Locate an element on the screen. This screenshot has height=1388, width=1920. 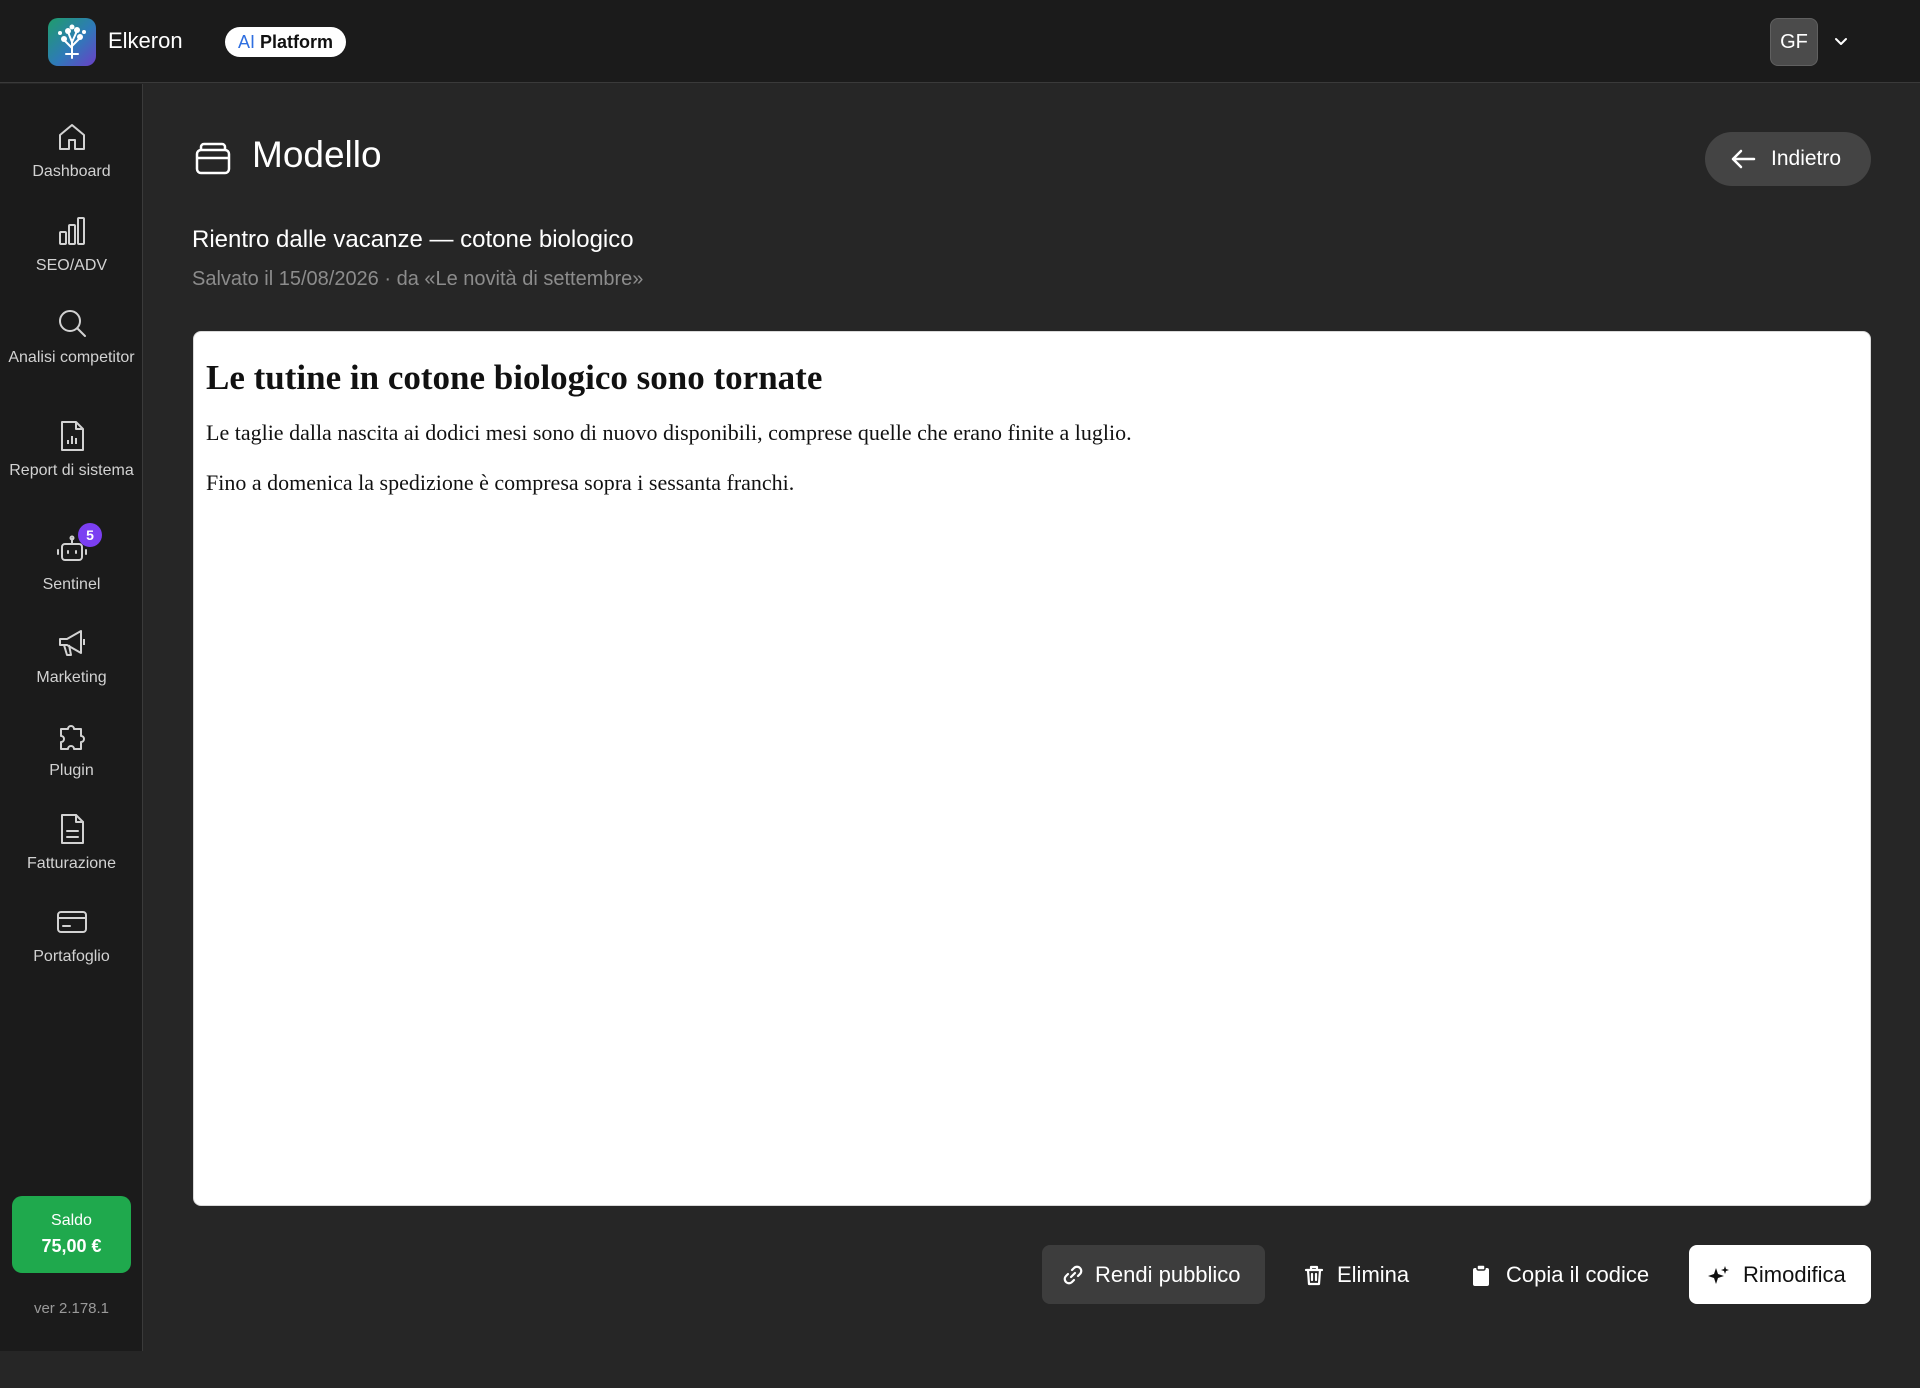
sidebar-item-analisi-competitor: Analisi competitor is located at coordinates (71, 337).